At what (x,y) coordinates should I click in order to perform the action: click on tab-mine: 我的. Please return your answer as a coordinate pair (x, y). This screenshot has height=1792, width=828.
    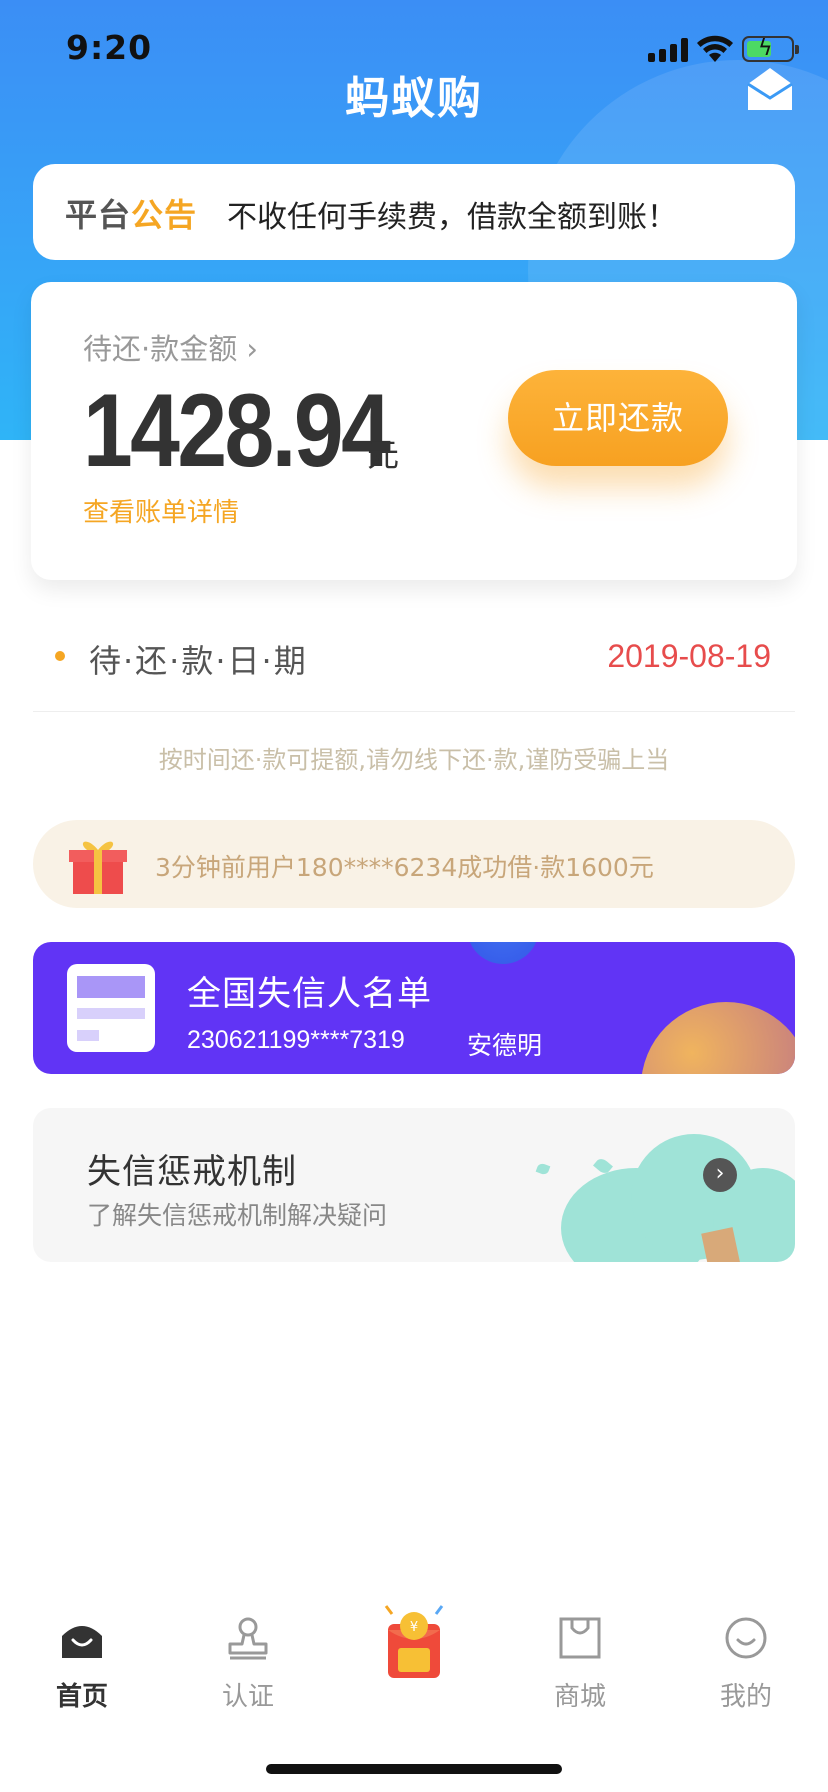
    Looking at the image, I should click on (746, 1659).